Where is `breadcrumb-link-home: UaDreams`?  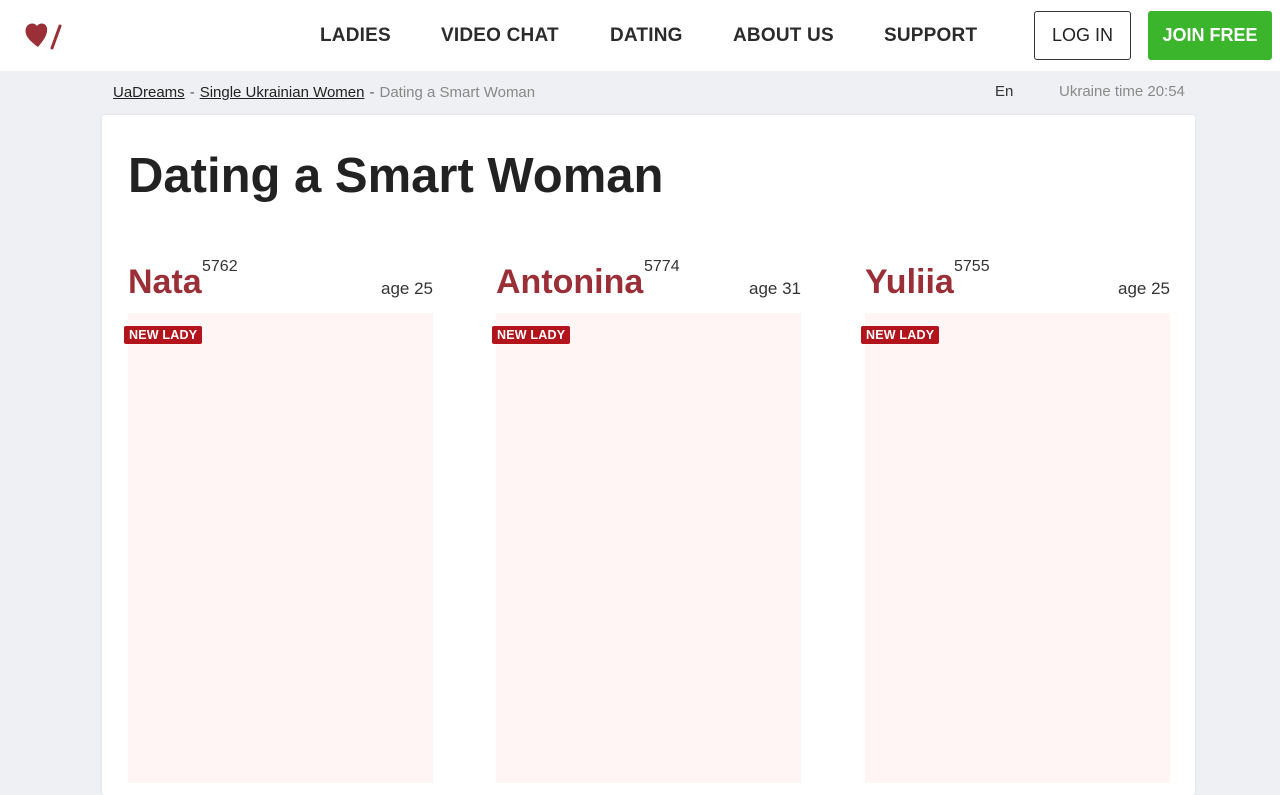
breadcrumb-link-home: UaDreams is located at coordinates (149, 92).